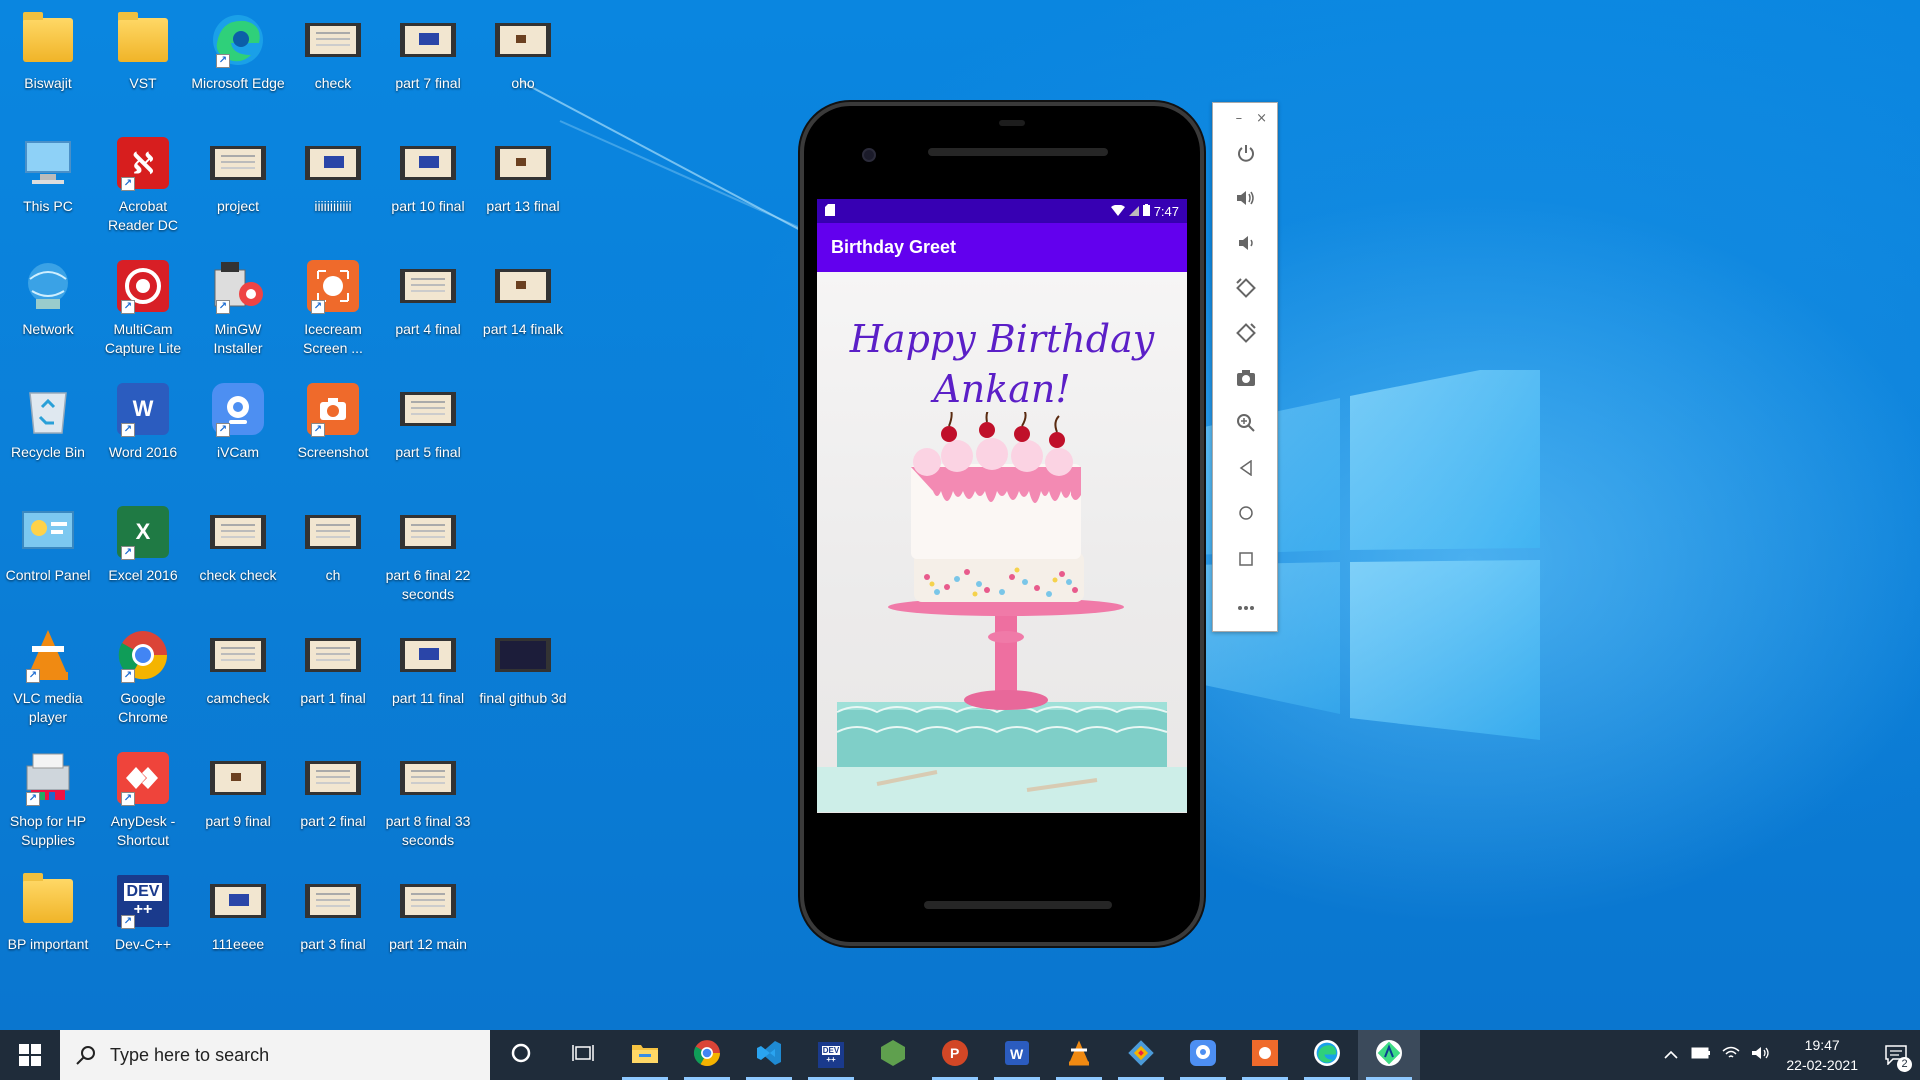  What do you see at coordinates (238, 698) in the screenshot?
I see `desktop-icon-label: camcheck` at bounding box center [238, 698].